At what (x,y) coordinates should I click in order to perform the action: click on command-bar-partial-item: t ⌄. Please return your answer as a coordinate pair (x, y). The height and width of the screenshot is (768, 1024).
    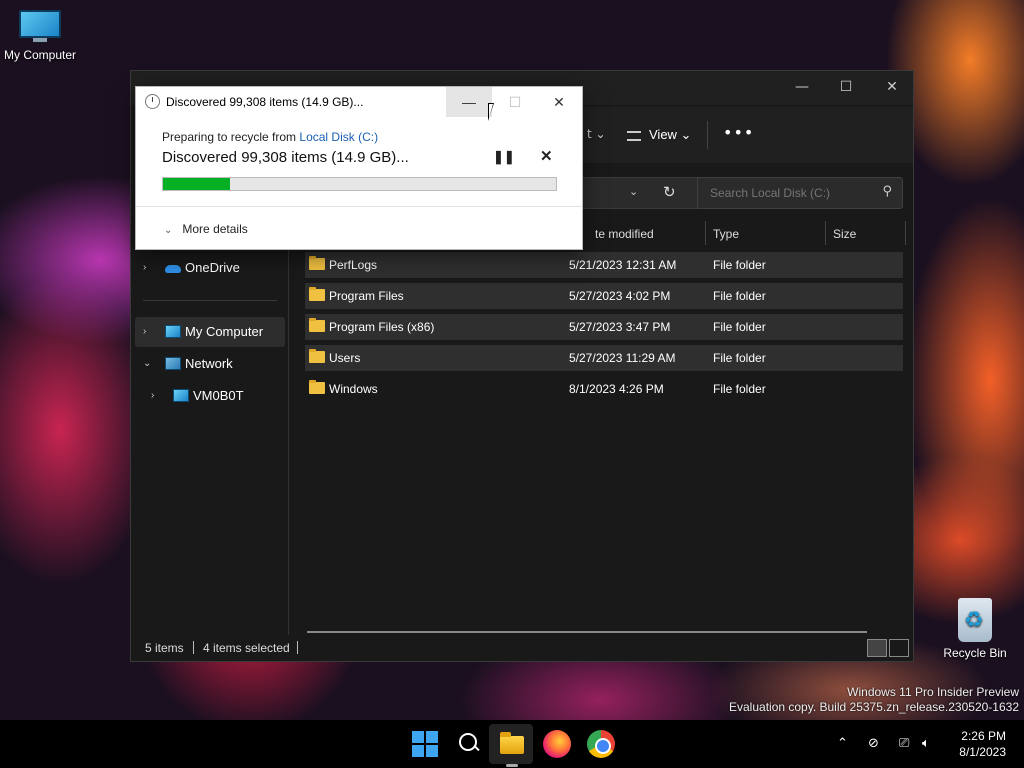
    Looking at the image, I should click on (596, 134).